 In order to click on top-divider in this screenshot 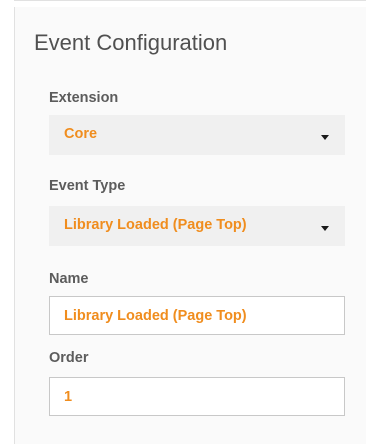, I will do `click(190, 0)`.